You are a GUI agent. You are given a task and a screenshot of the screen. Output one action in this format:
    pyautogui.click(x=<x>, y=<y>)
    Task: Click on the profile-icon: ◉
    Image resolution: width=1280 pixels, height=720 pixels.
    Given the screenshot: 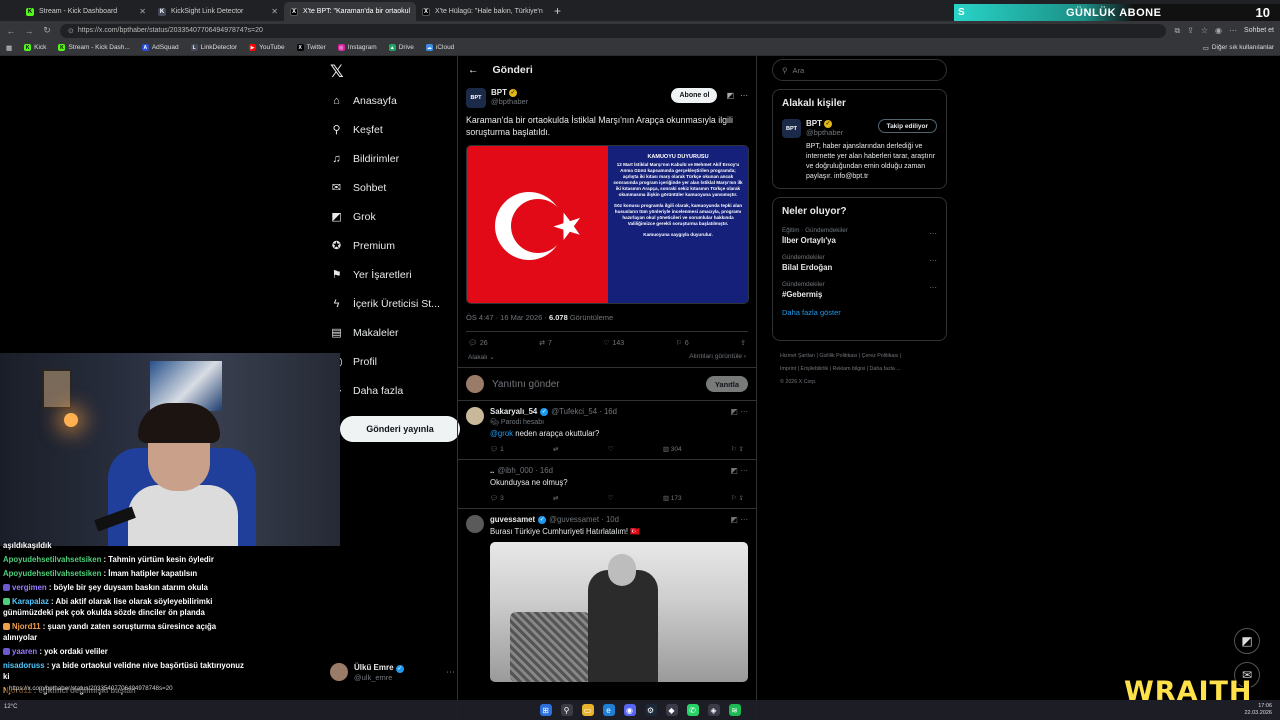 What is the action you would take?
    pyautogui.click(x=1218, y=30)
    